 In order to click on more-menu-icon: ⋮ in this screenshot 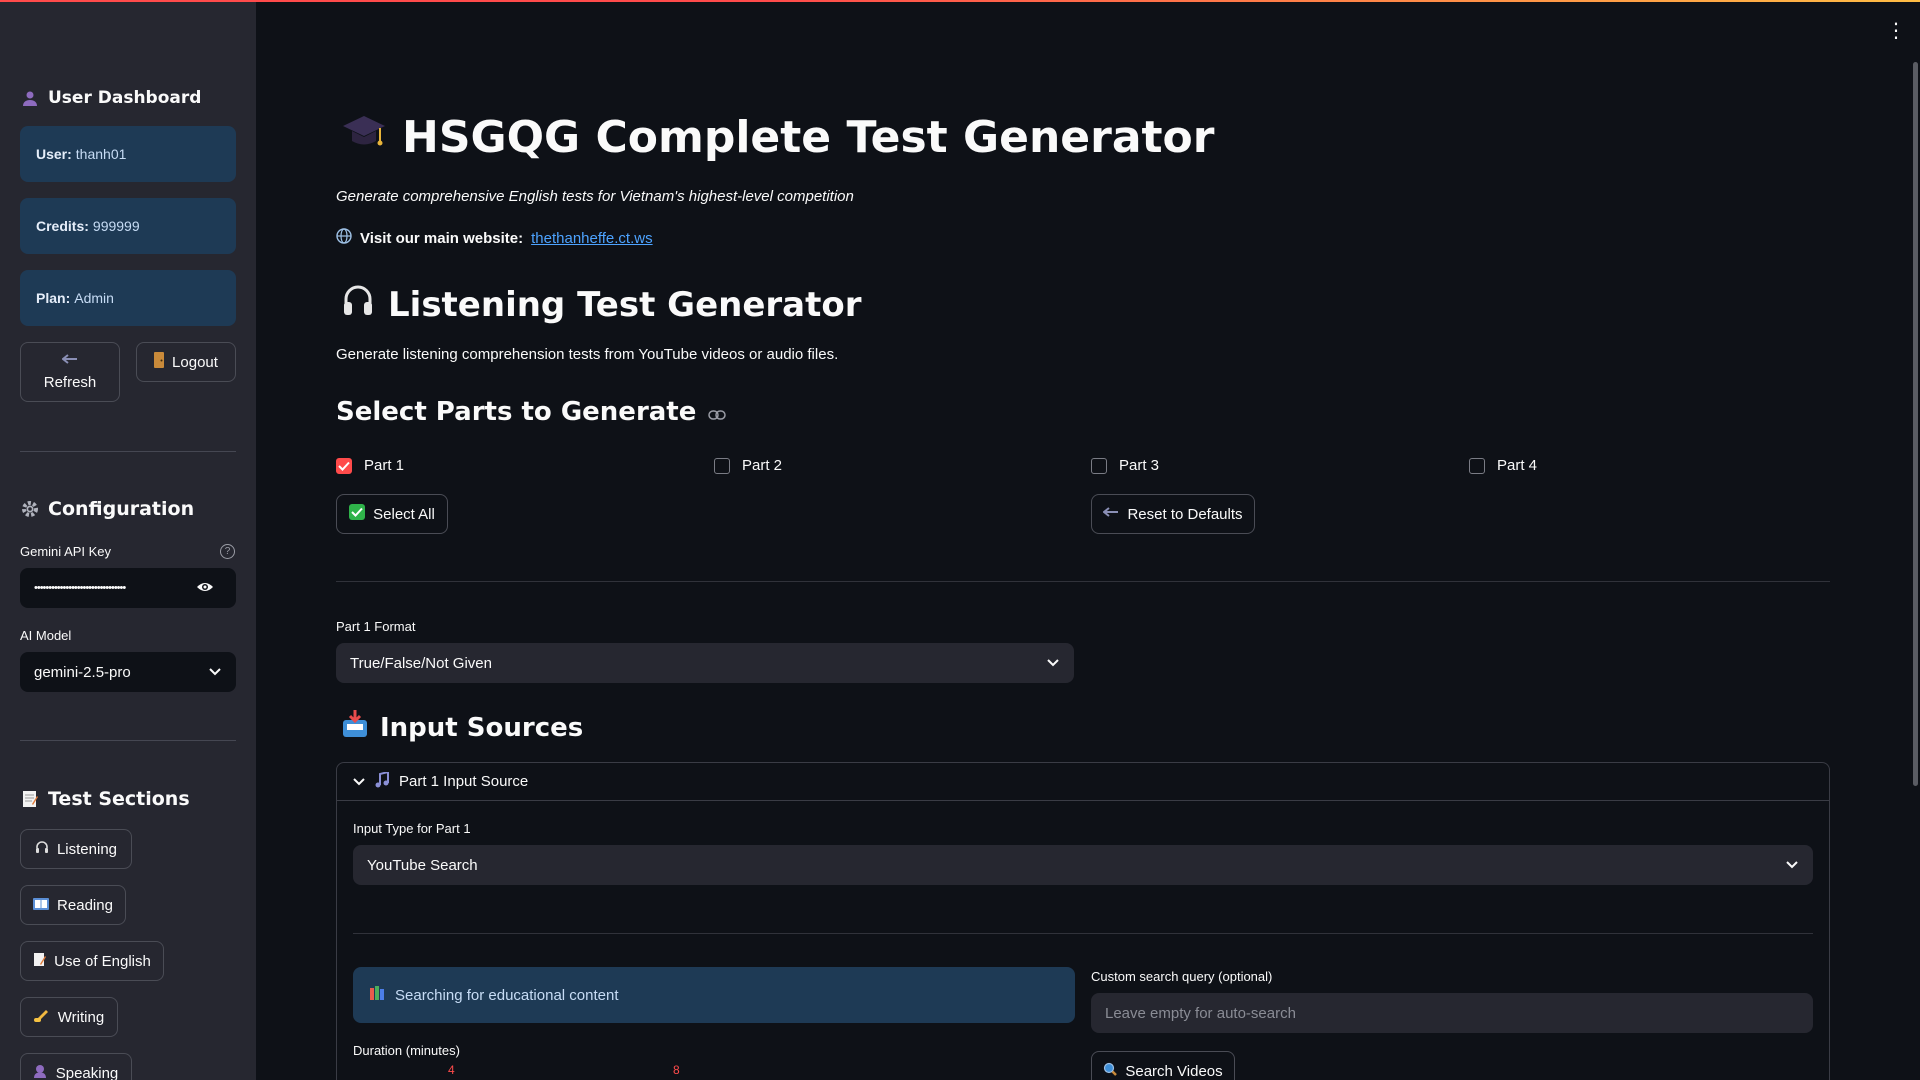, I will do `click(1896, 30)`.